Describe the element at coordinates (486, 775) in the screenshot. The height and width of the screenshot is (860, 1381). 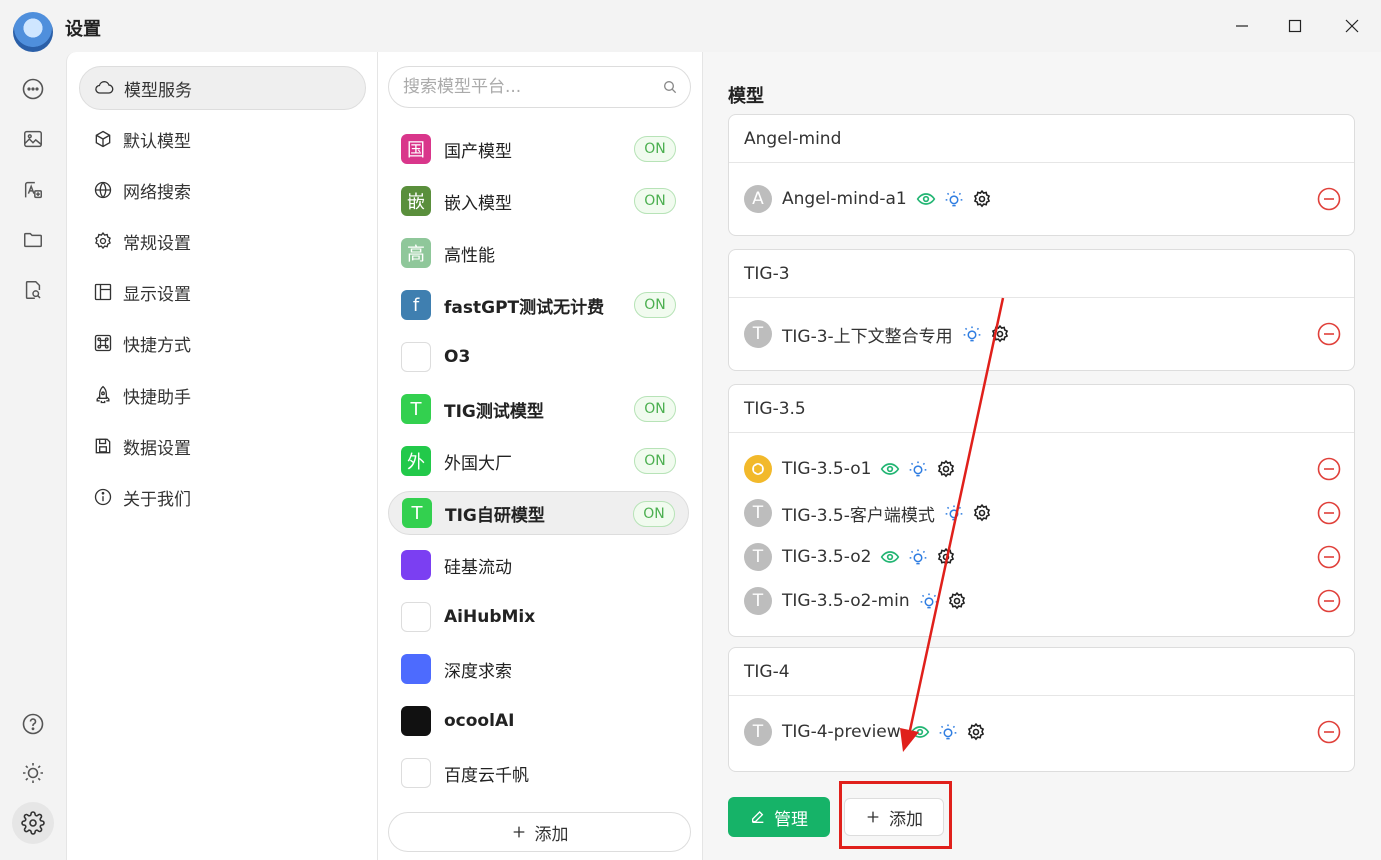
I see `provider-name: 百度云千帆` at that location.